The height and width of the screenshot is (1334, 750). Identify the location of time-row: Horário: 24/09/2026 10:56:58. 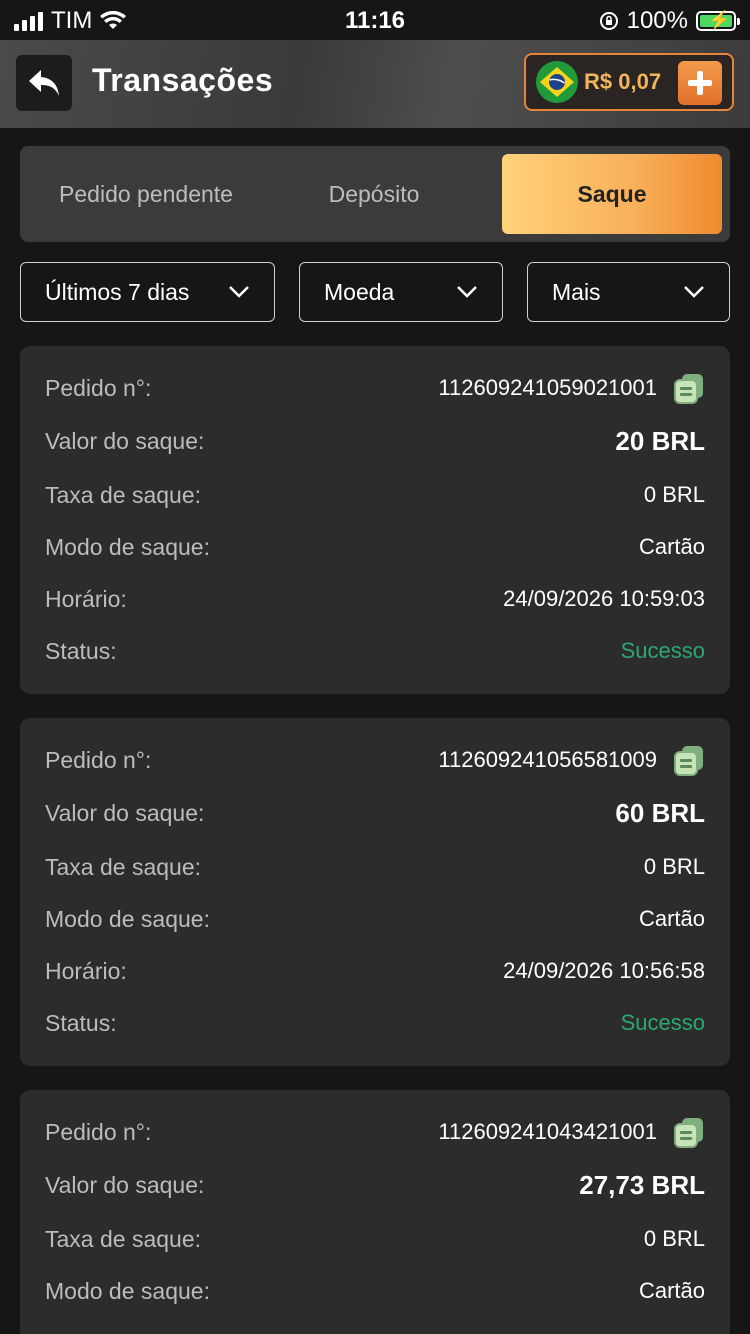
(375, 971).